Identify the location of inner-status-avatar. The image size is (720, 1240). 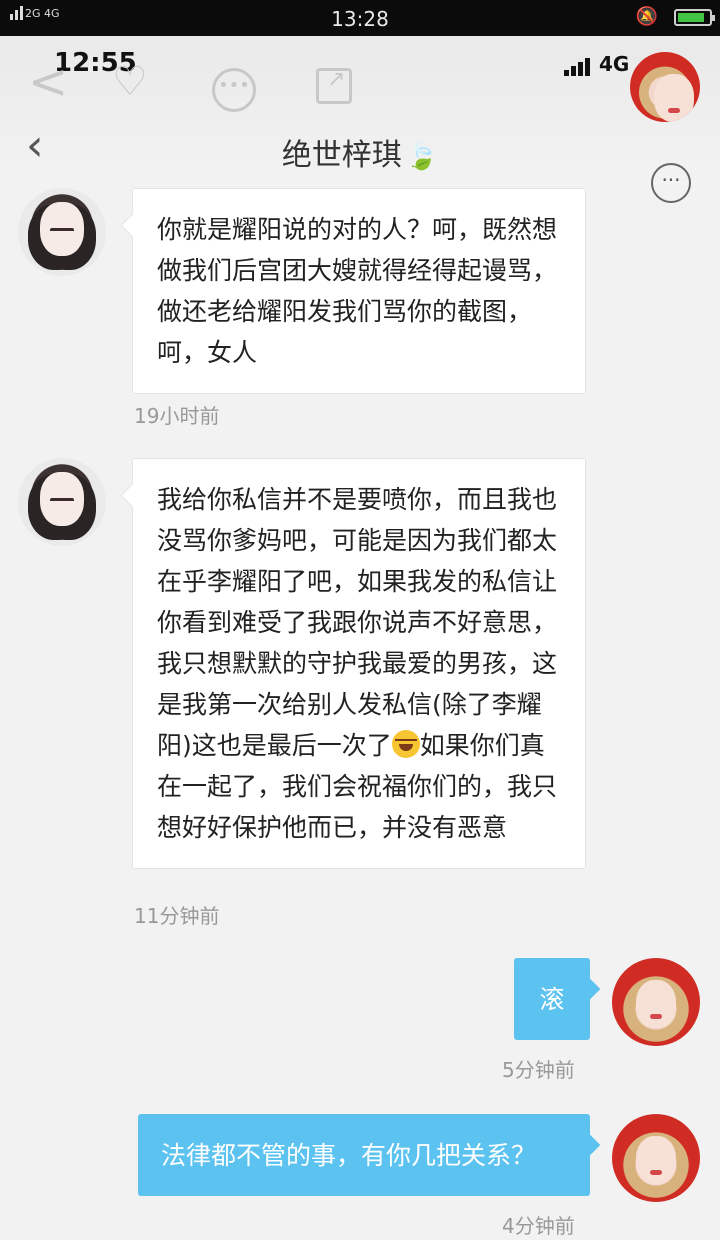
(665, 87).